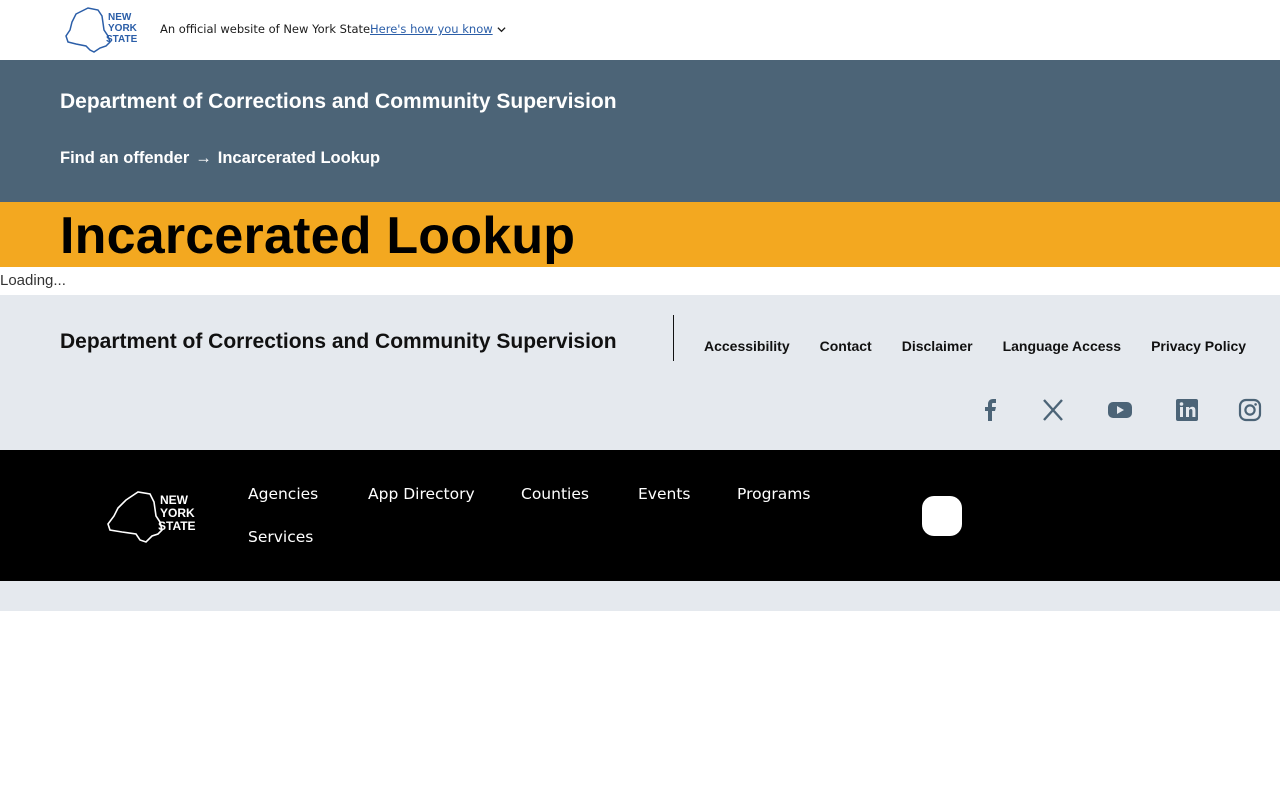 Image resolution: width=1280 pixels, height=800 pixels. Describe the element at coordinates (1198, 346) in the screenshot. I see `footer-link-privacy-policy: Privacy Policy` at that location.